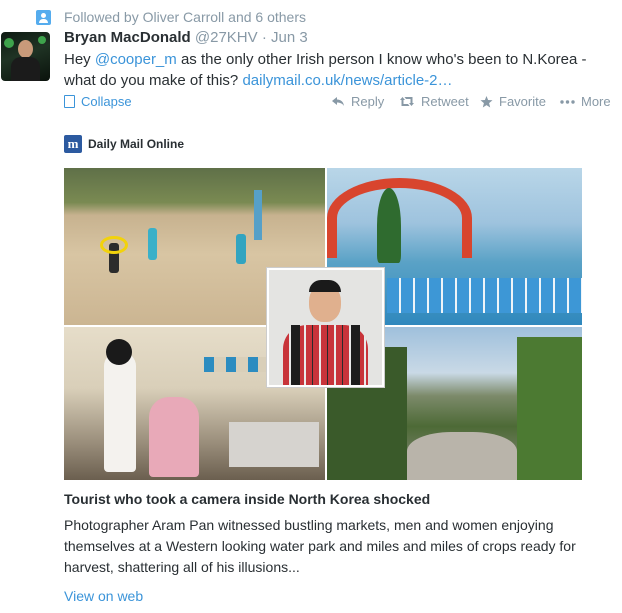 The image size is (622, 613). Describe the element at coordinates (445, 101) in the screenshot. I see `retweet-label: Retweet` at that location.